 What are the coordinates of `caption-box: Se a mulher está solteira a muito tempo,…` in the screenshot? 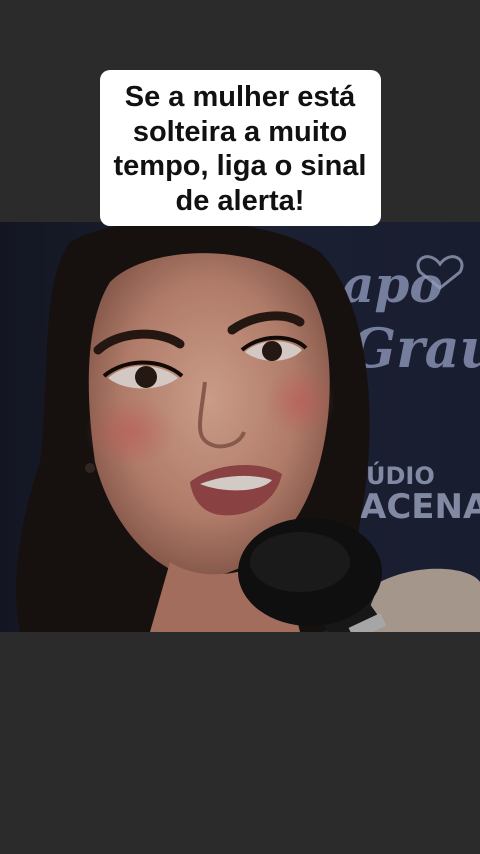 It's located at (240, 148).